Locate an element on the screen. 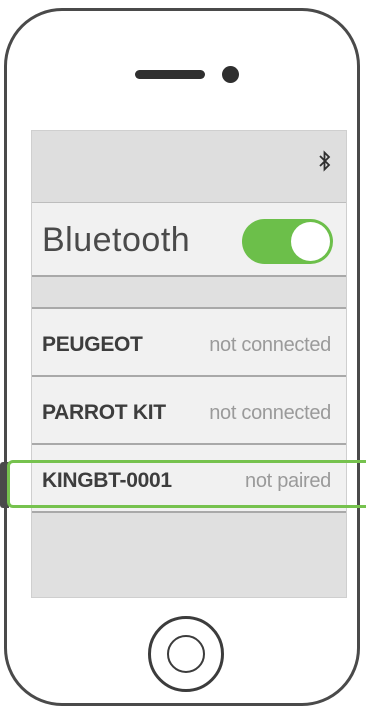 The width and height of the screenshot is (366, 713). bluetooth-icon is located at coordinates (325, 161).